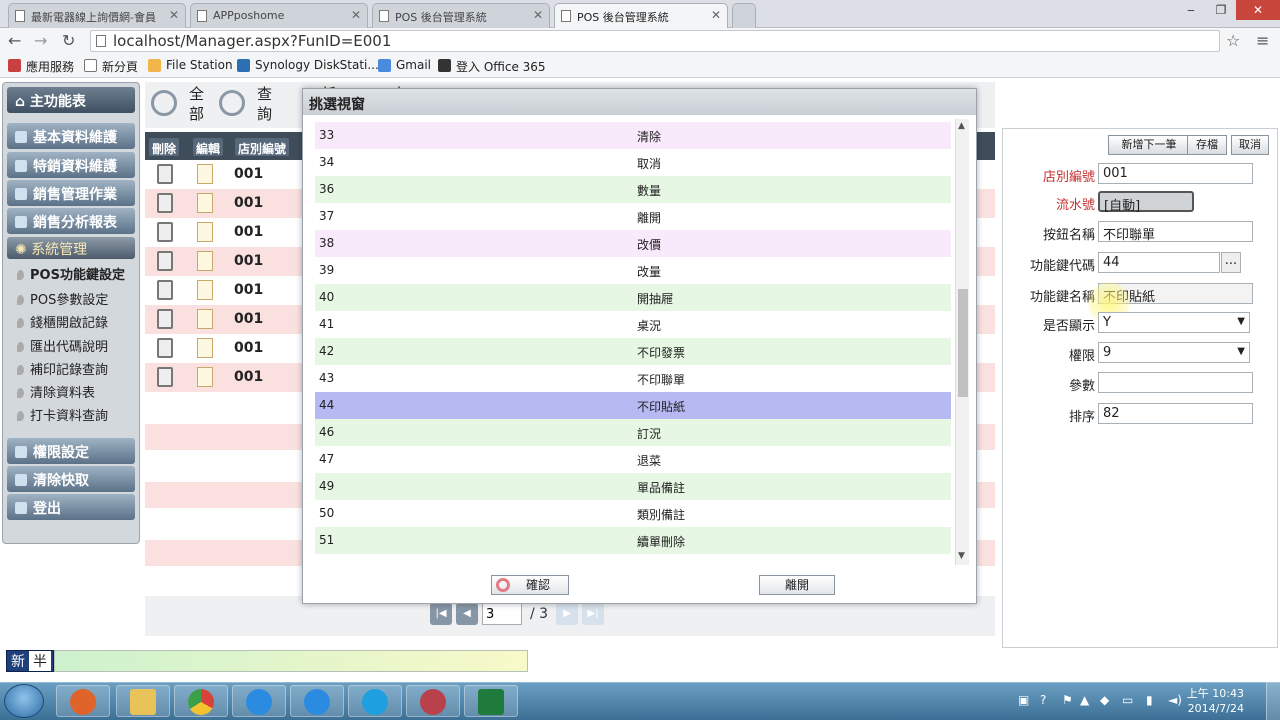  Describe the element at coordinates (248, 104) in the screenshot. I see `query-button: 查詢` at that location.